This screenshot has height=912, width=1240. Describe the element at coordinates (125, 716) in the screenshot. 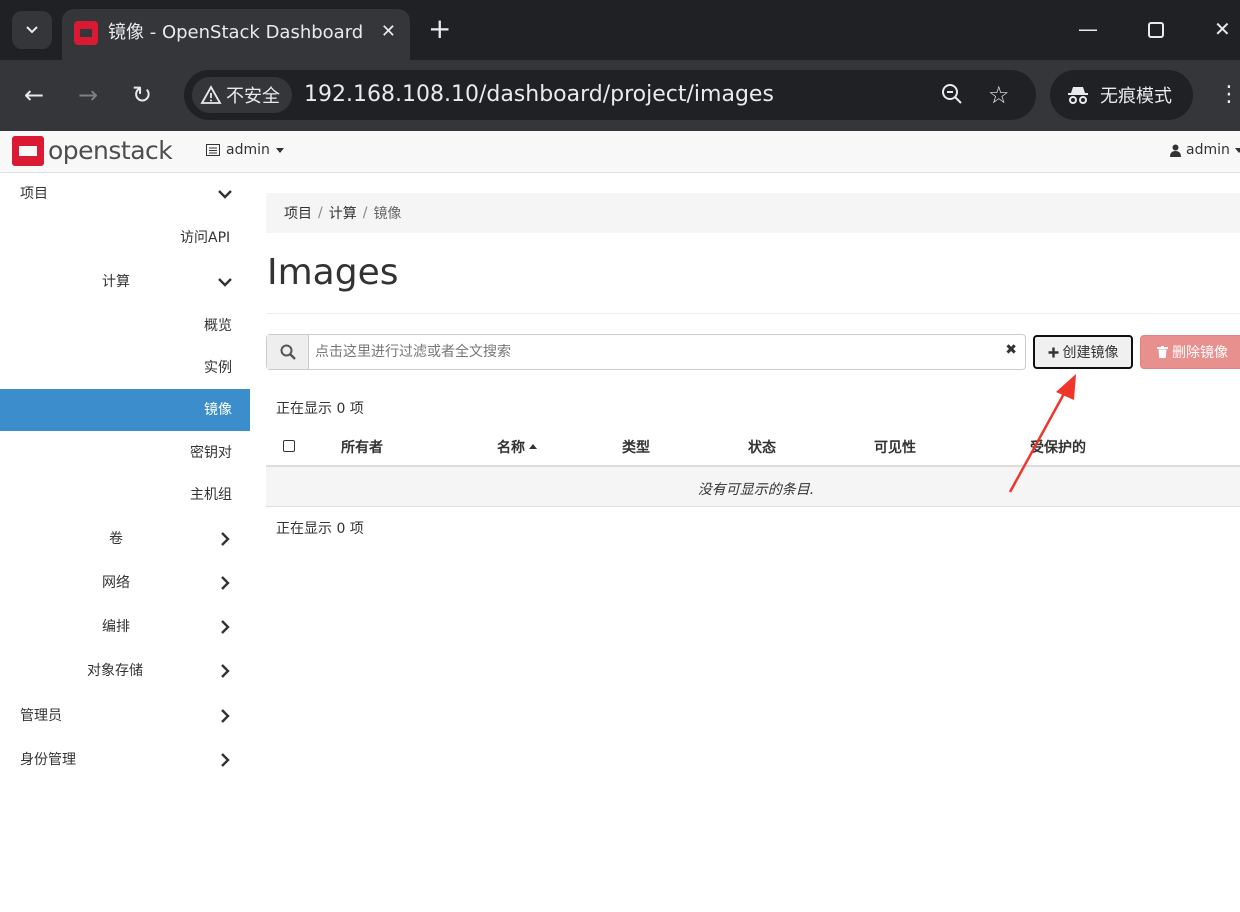

I see `sidebar-item-admin: 管理员` at that location.